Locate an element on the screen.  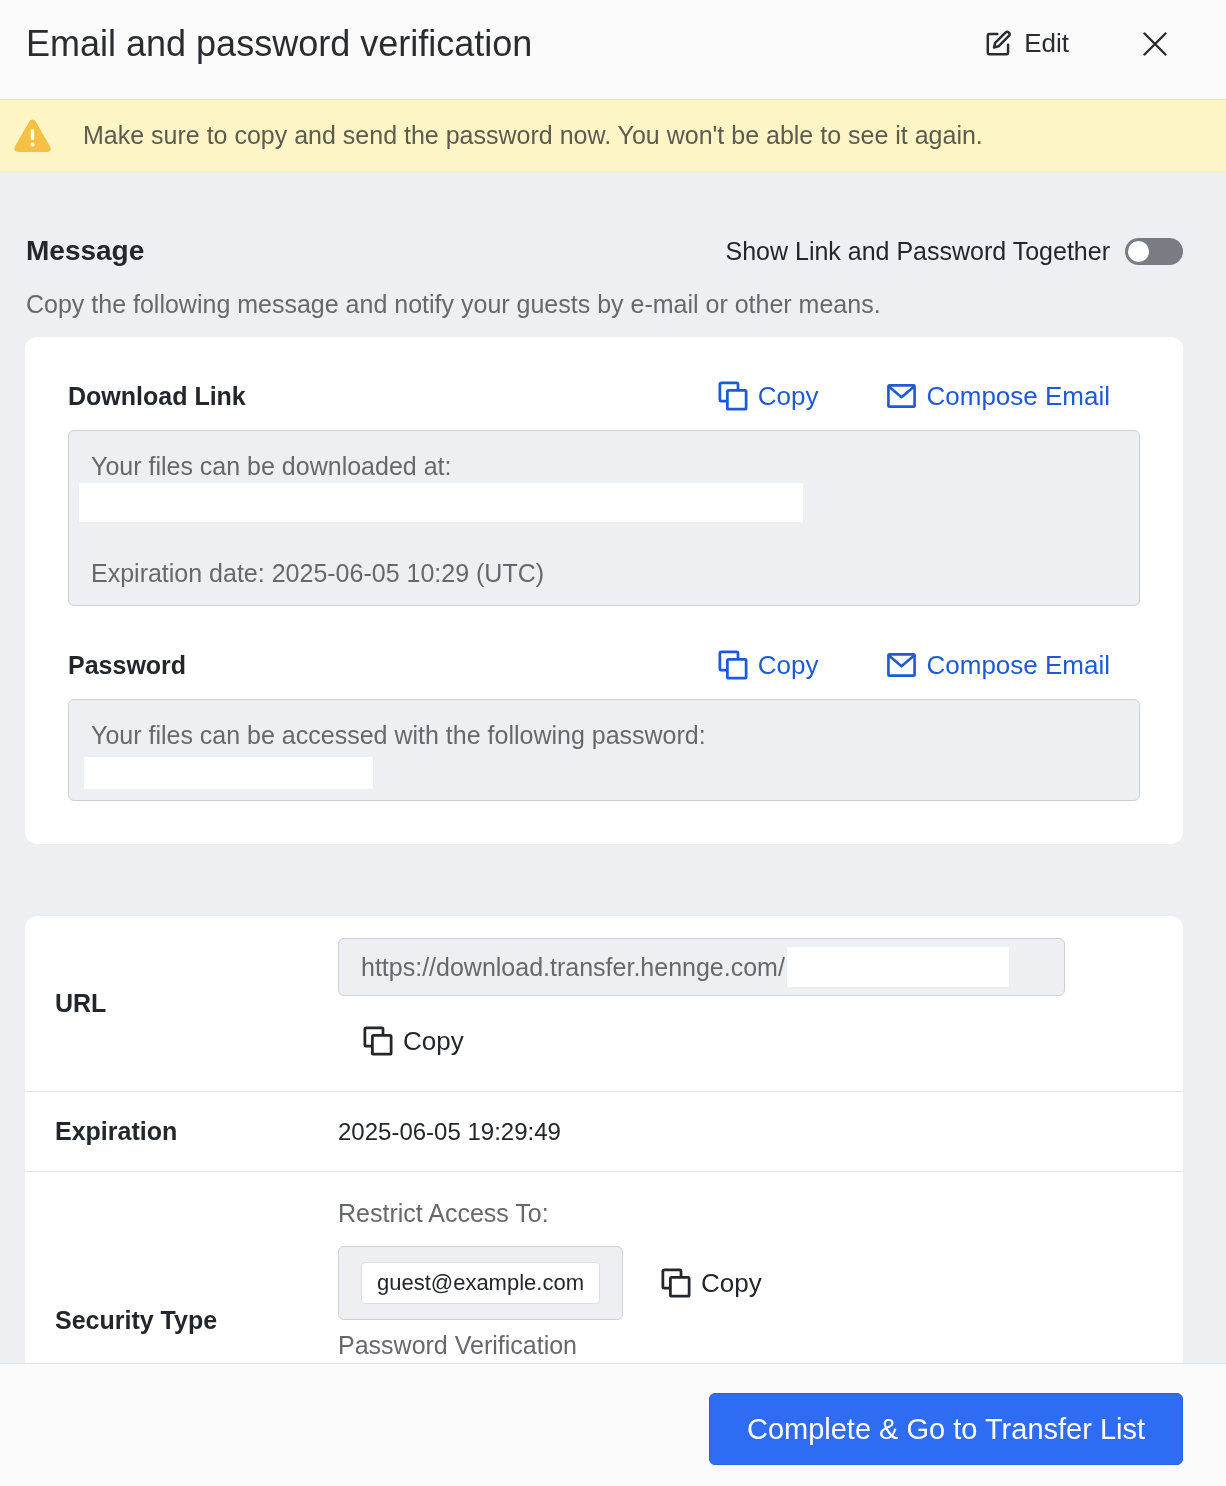
close-button is located at coordinates (1155, 43).